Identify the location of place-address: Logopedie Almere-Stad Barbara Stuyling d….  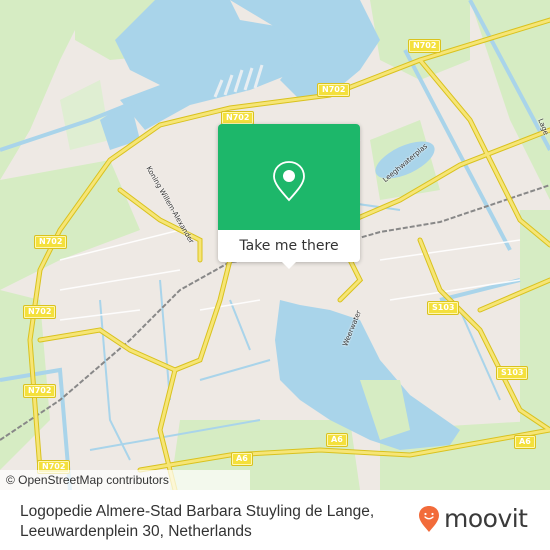
(210, 522).